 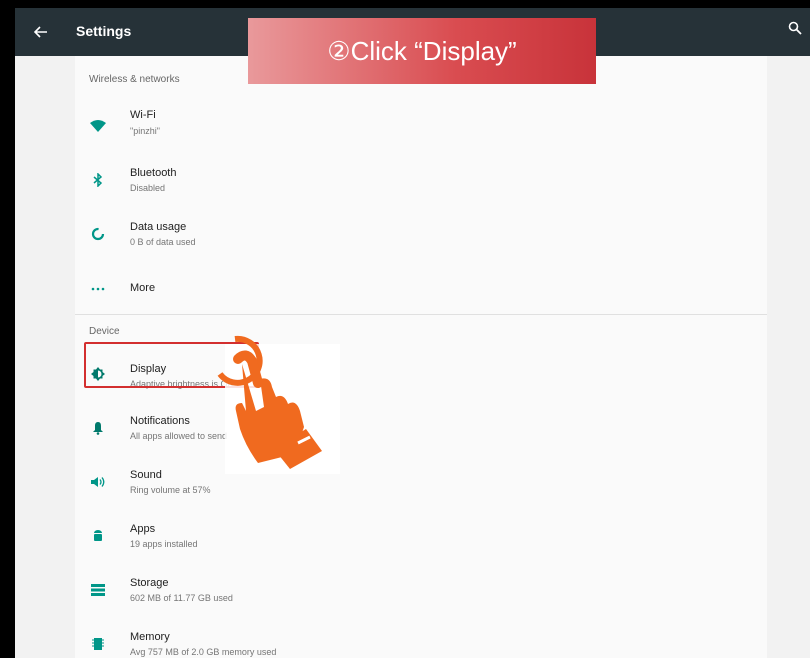 I want to click on setting-item-storage: Storage 602 MB of 11.77 GB used, so click(x=421, y=588).